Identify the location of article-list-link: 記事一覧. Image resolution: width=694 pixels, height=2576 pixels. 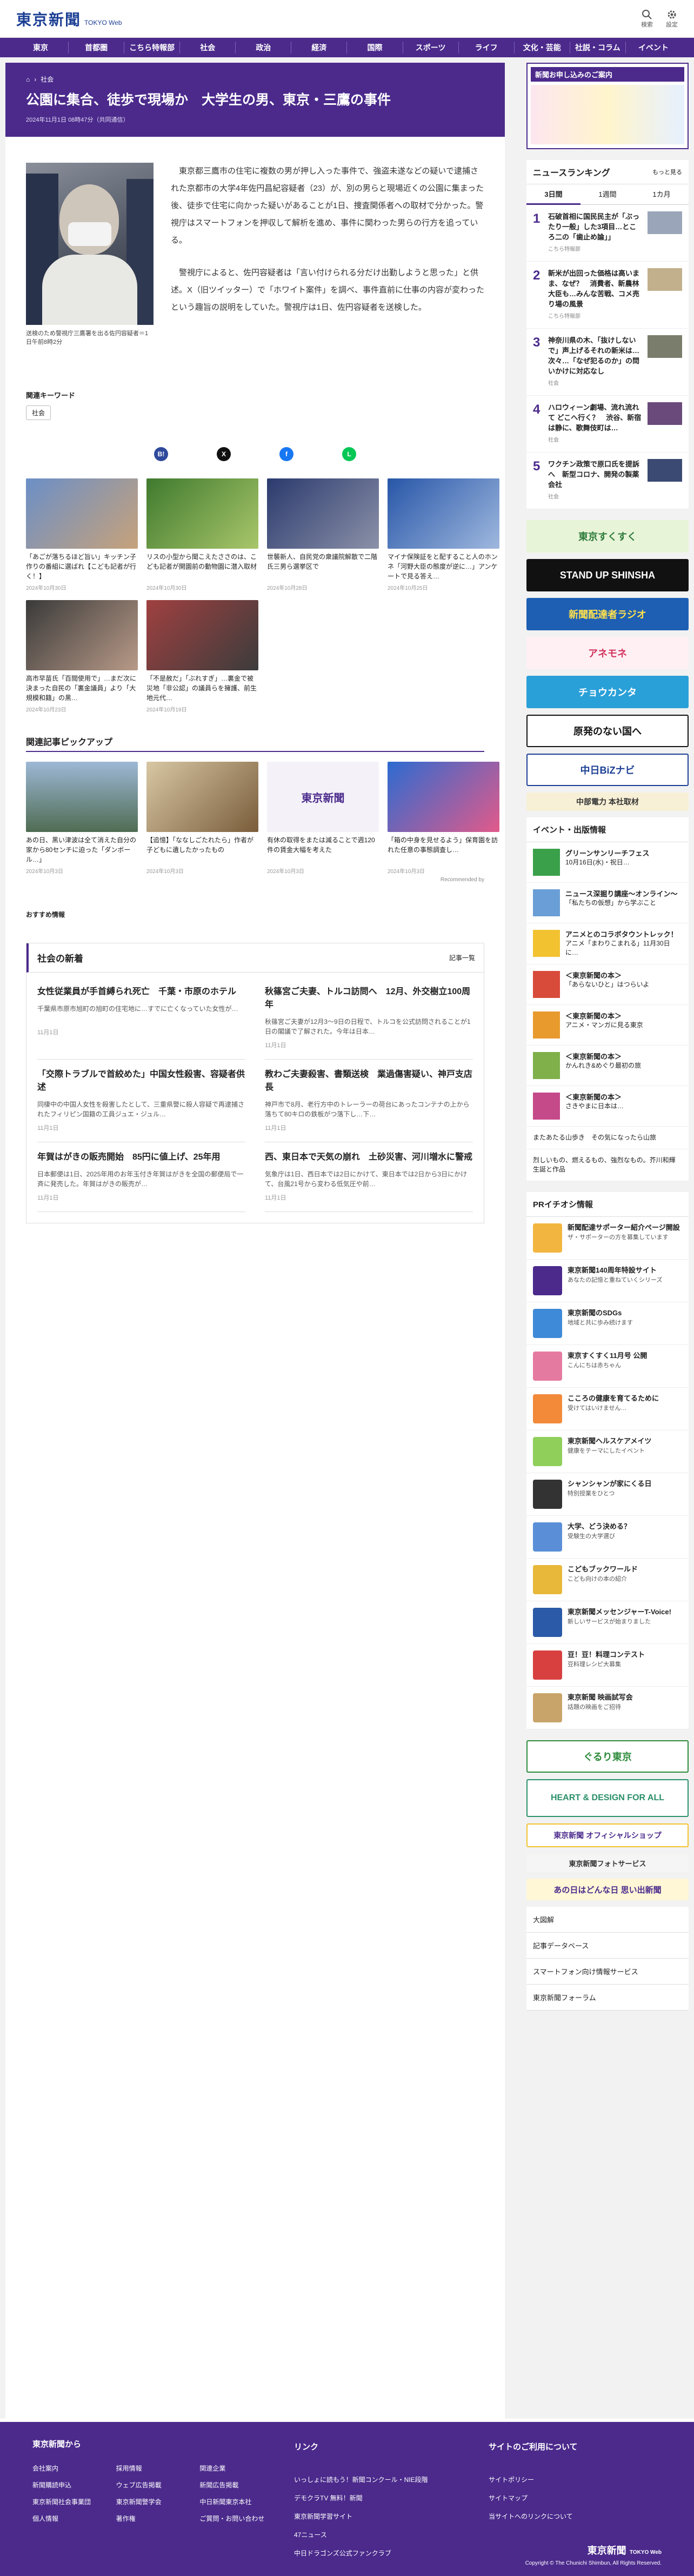
(462, 957).